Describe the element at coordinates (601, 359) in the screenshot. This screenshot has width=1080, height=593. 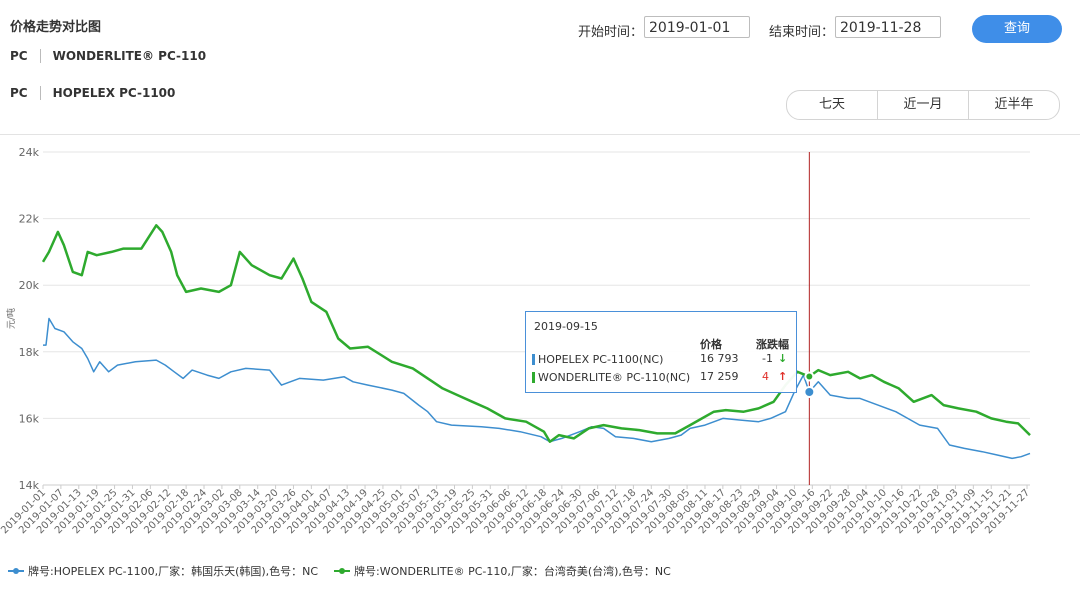
I see `tooltip-series-name: HOPELEX PC-1100(NC)` at that location.